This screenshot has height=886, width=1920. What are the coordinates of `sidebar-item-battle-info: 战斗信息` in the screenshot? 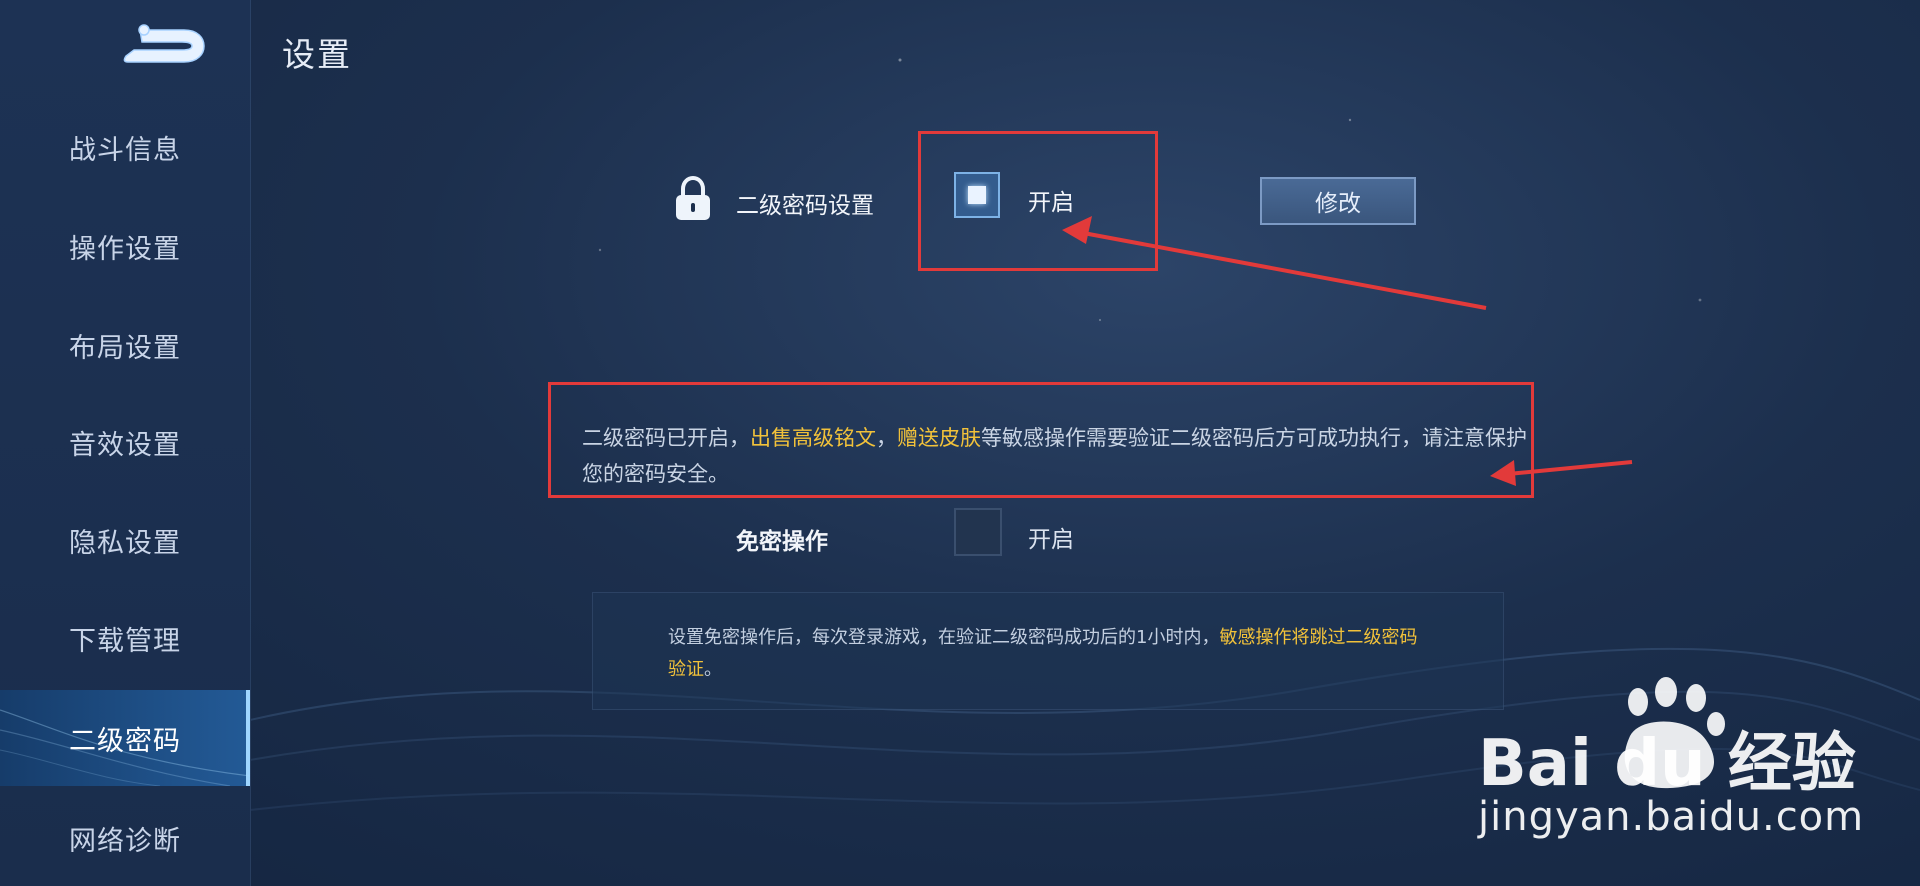 It's located at (125, 147).